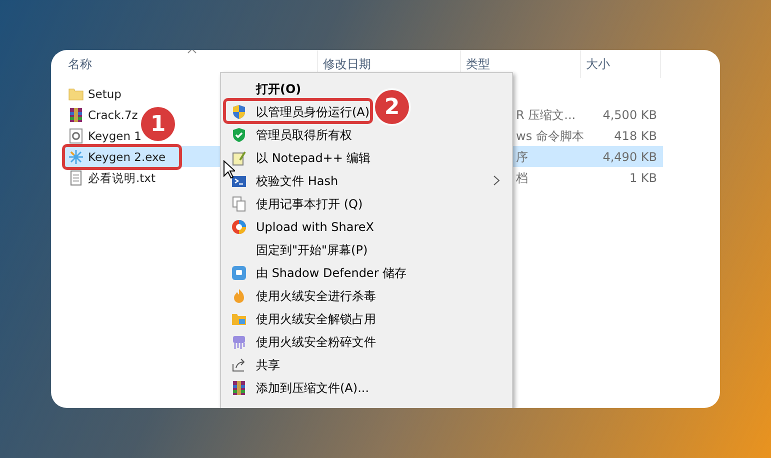  I want to click on file-size: 4,490 KB, so click(630, 157).